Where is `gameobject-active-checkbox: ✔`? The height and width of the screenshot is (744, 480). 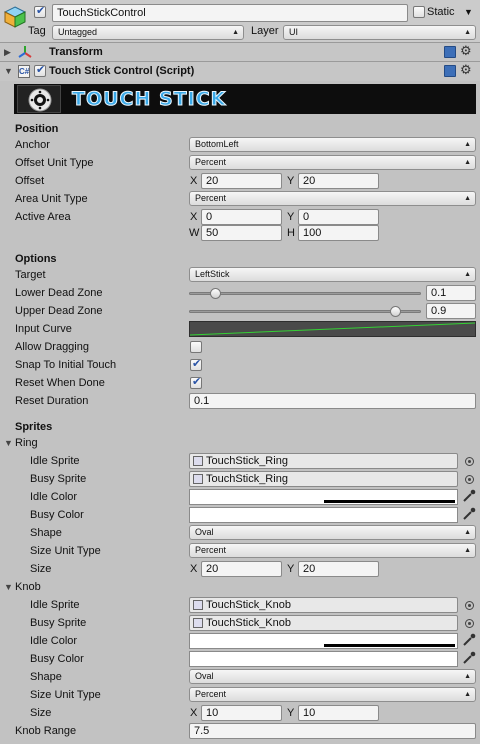
gameobject-active-checkbox: ✔ is located at coordinates (40, 11).